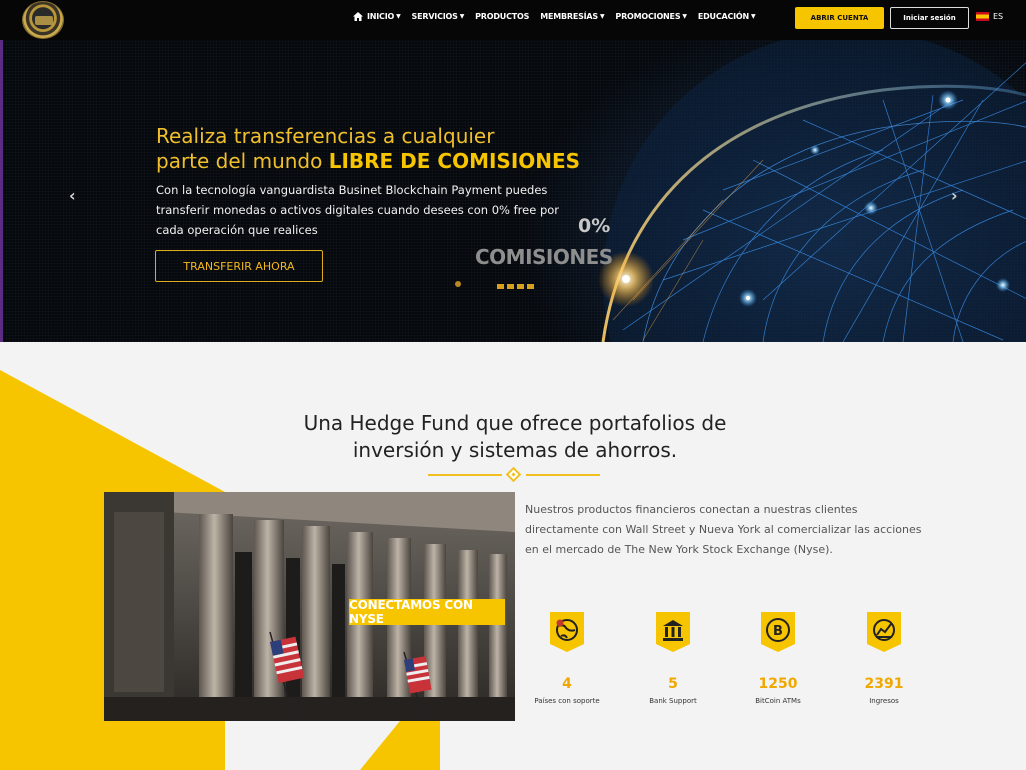  I want to click on bitcoin-icon: B, so click(778, 632).